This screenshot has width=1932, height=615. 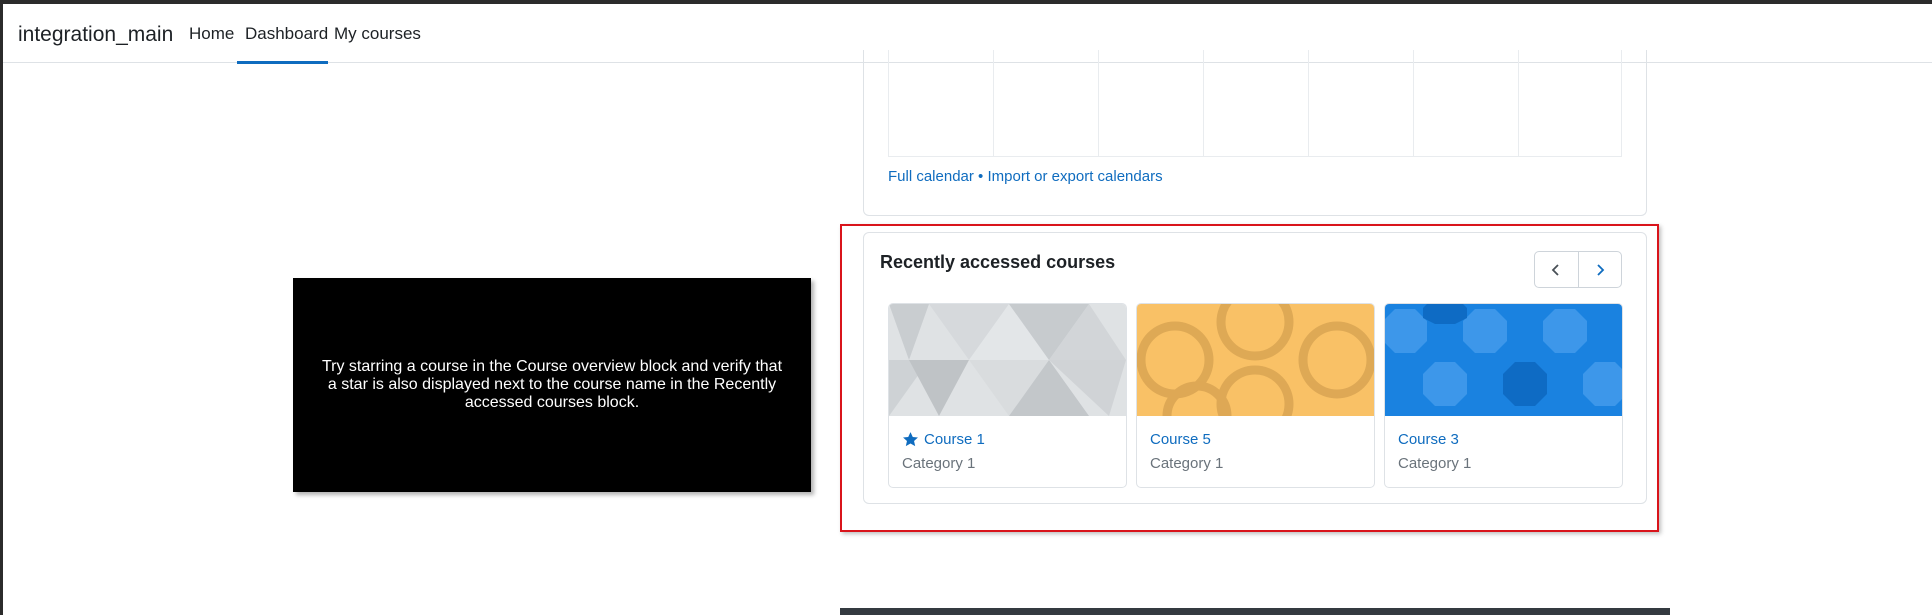 I want to click on site-brand: integration_main, so click(x=95, y=35).